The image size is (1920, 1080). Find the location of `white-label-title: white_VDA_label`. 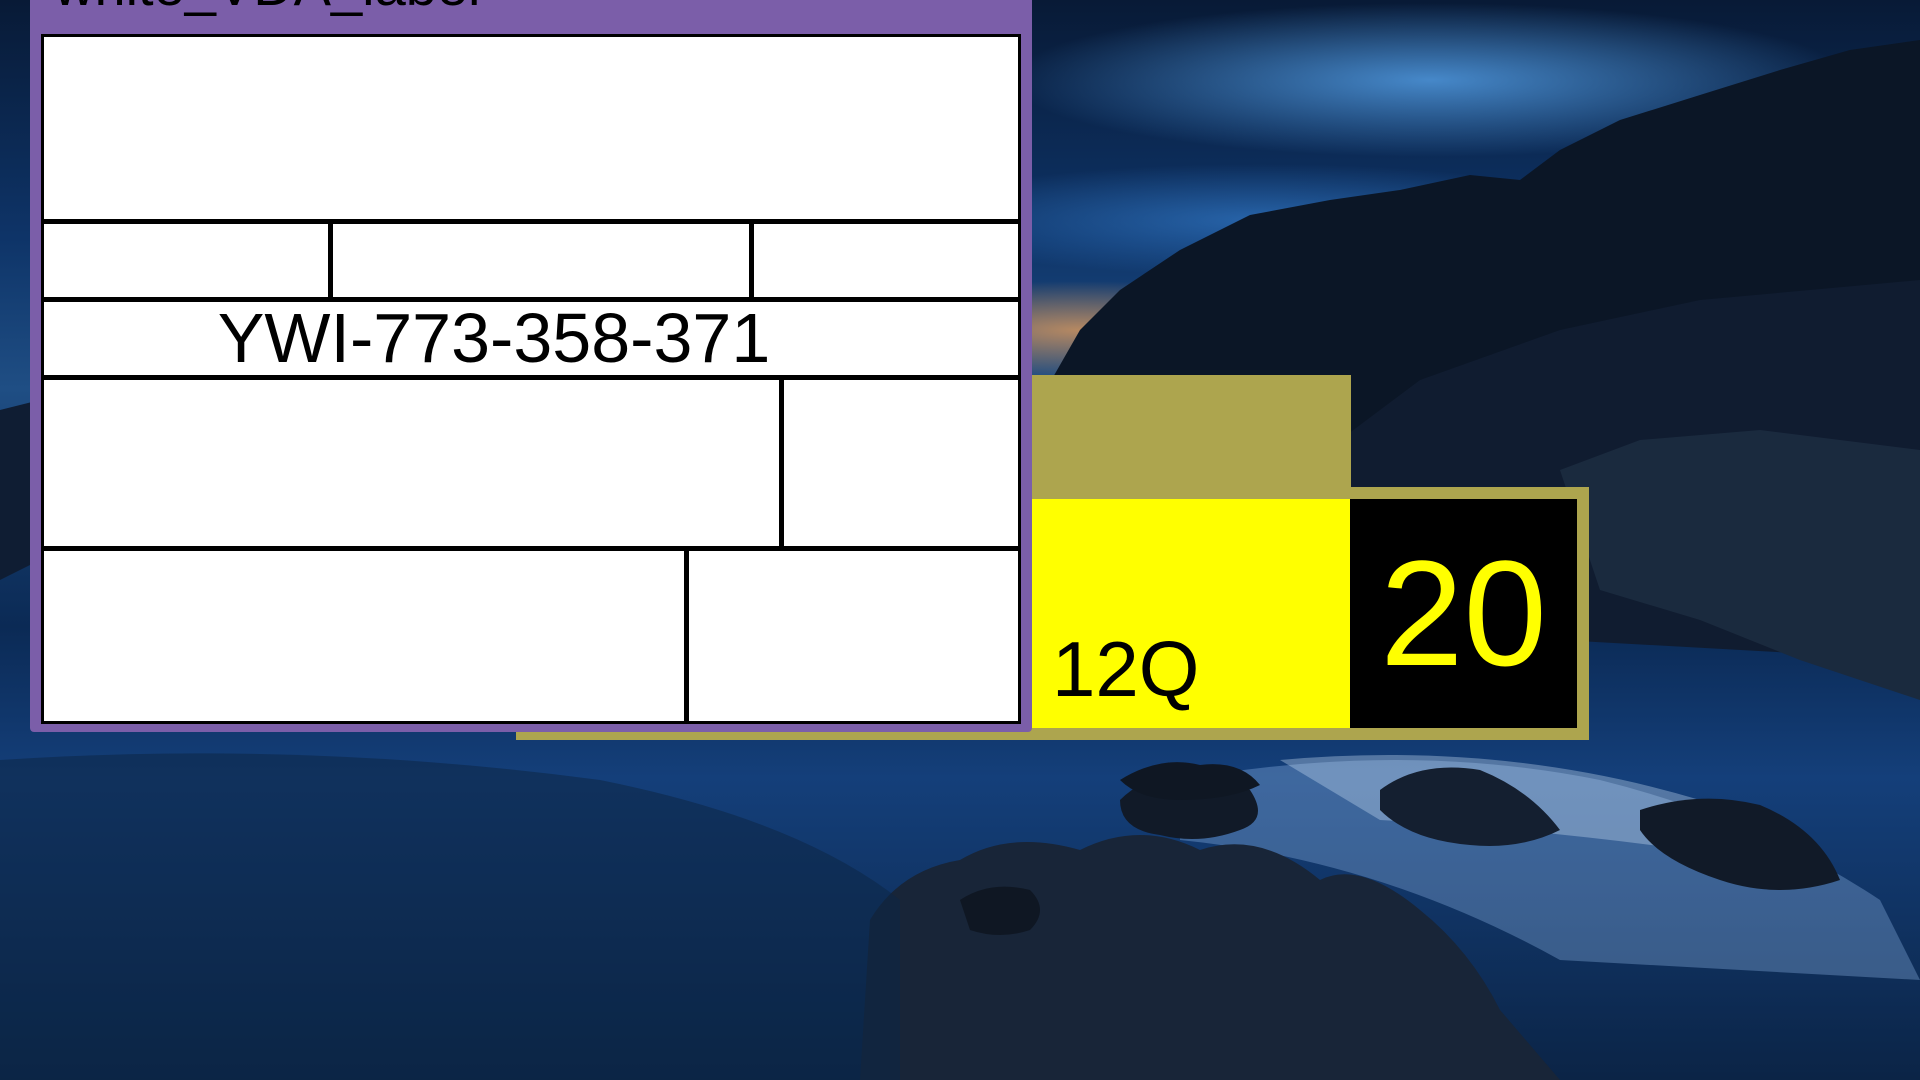

white-label-title: white_VDA_label is located at coordinates (267, 12).